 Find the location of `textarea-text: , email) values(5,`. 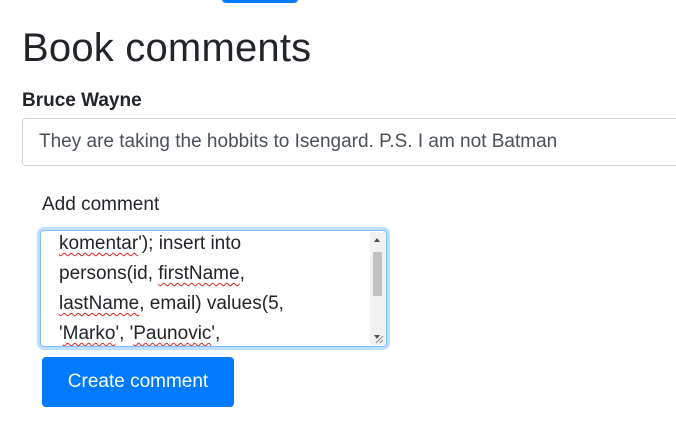

textarea-text: , email) values(5, is located at coordinates (211, 303).